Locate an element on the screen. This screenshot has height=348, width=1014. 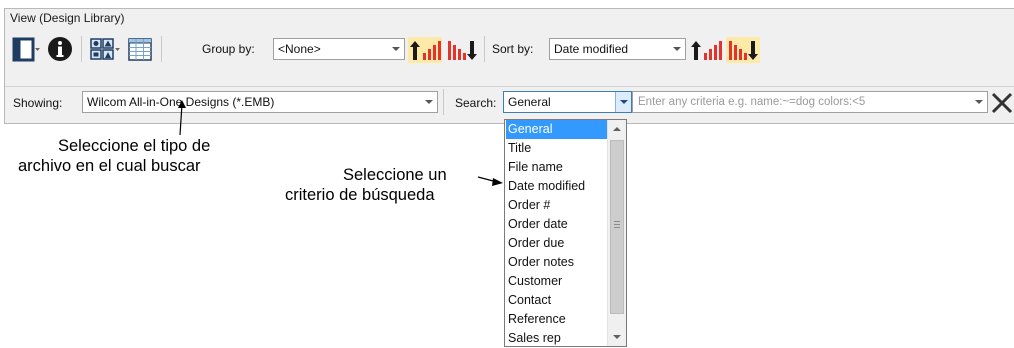
annotation-criterion-line1: Seleccione un is located at coordinates (395, 175).